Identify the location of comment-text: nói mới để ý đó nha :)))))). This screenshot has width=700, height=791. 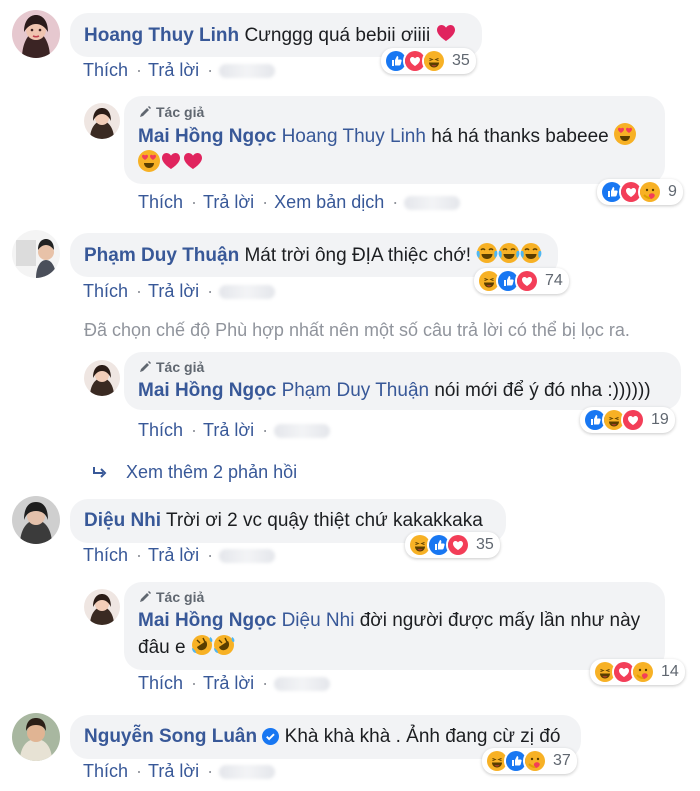
(542, 390).